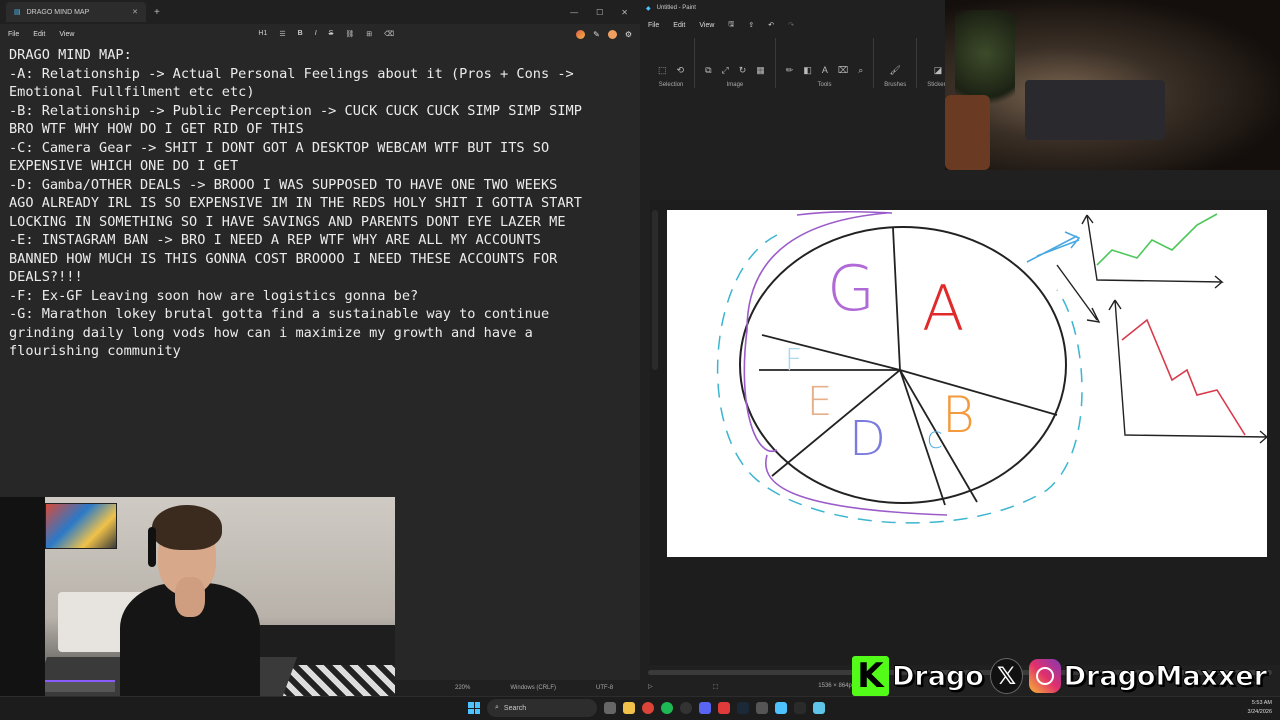 This screenshot has width=1280, height=720. Describe the element at coordinates (542, 708) in the screenshot. I see `taskbar-search: ⌕ Search` at that location.